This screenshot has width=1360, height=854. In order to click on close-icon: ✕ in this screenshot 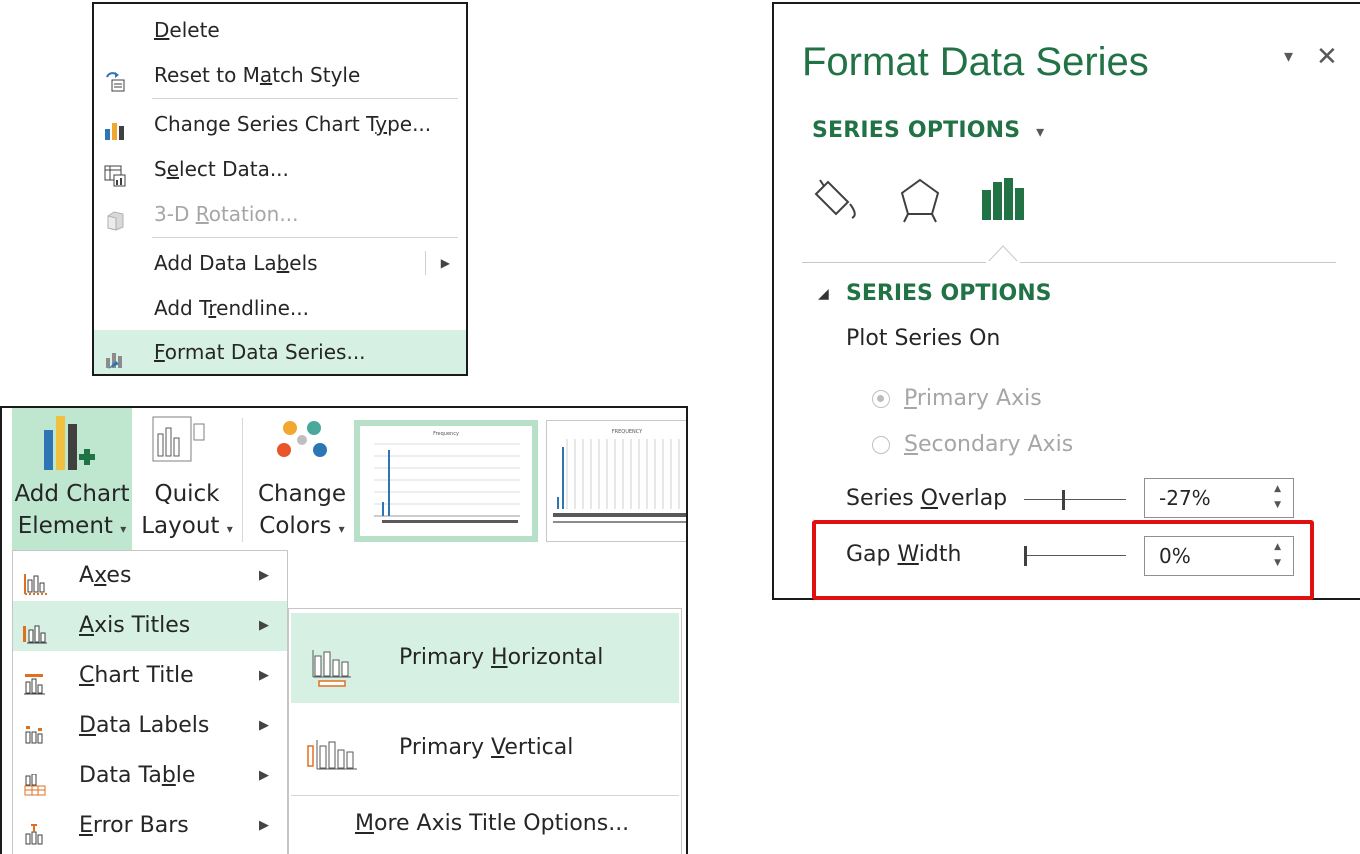, I will do `click(1327, 57)`.